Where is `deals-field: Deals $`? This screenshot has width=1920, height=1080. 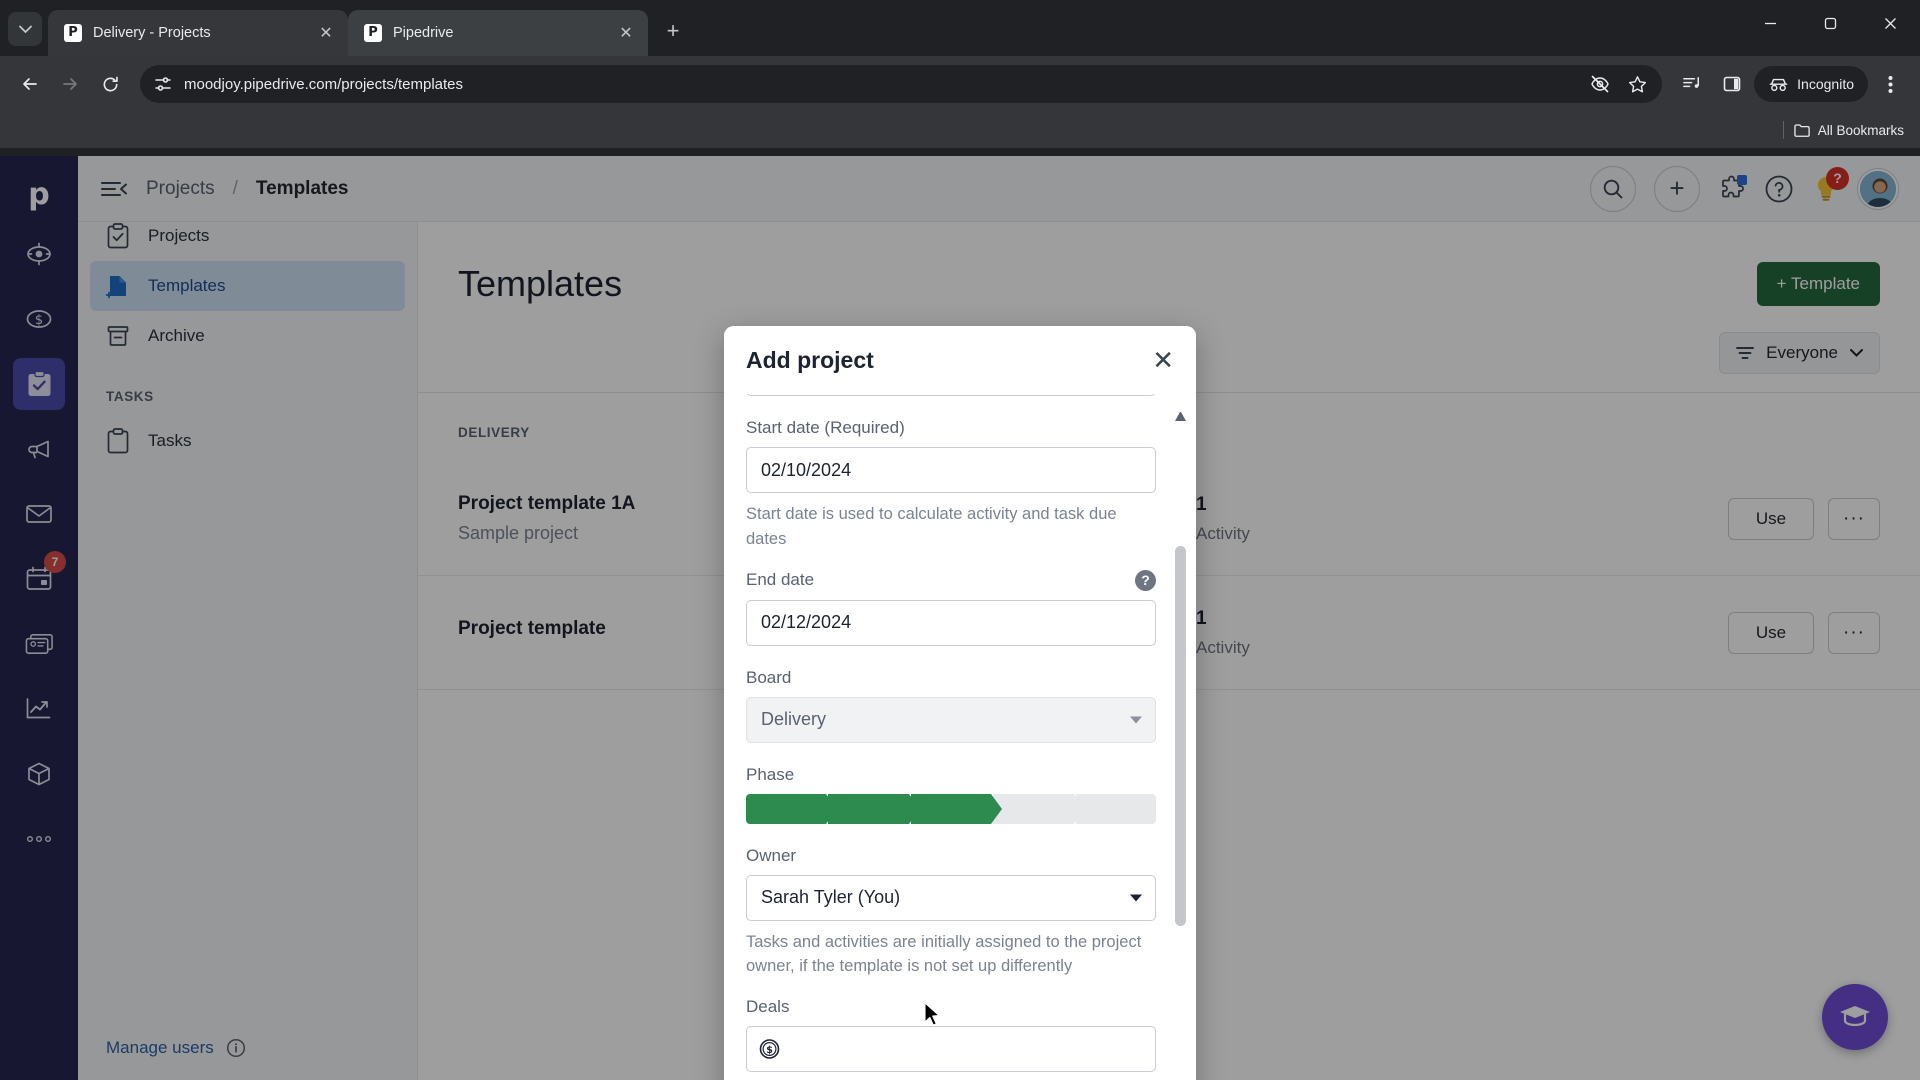
deals-field: Deals $ is located at coordinates (951, 1034).